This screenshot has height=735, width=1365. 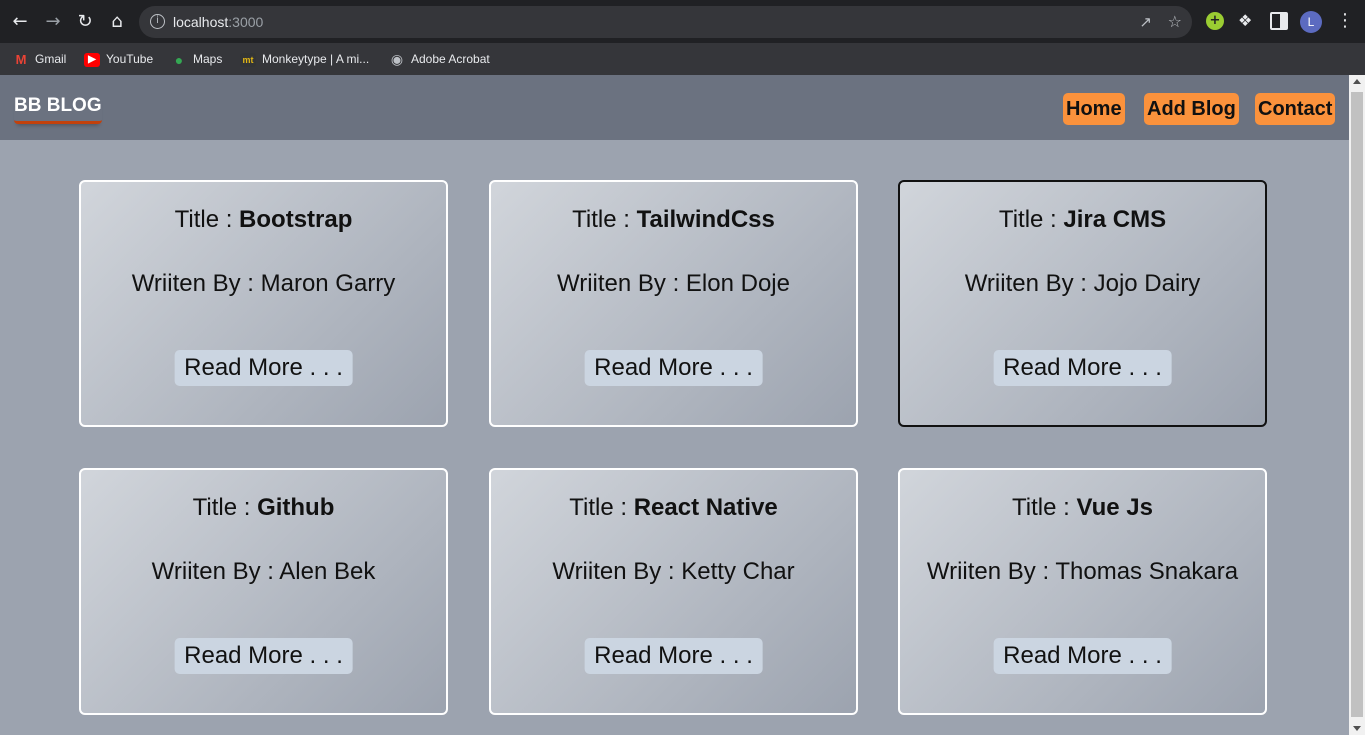 I want to click on bookmark-label: Maps, so click(x=208, y=59).